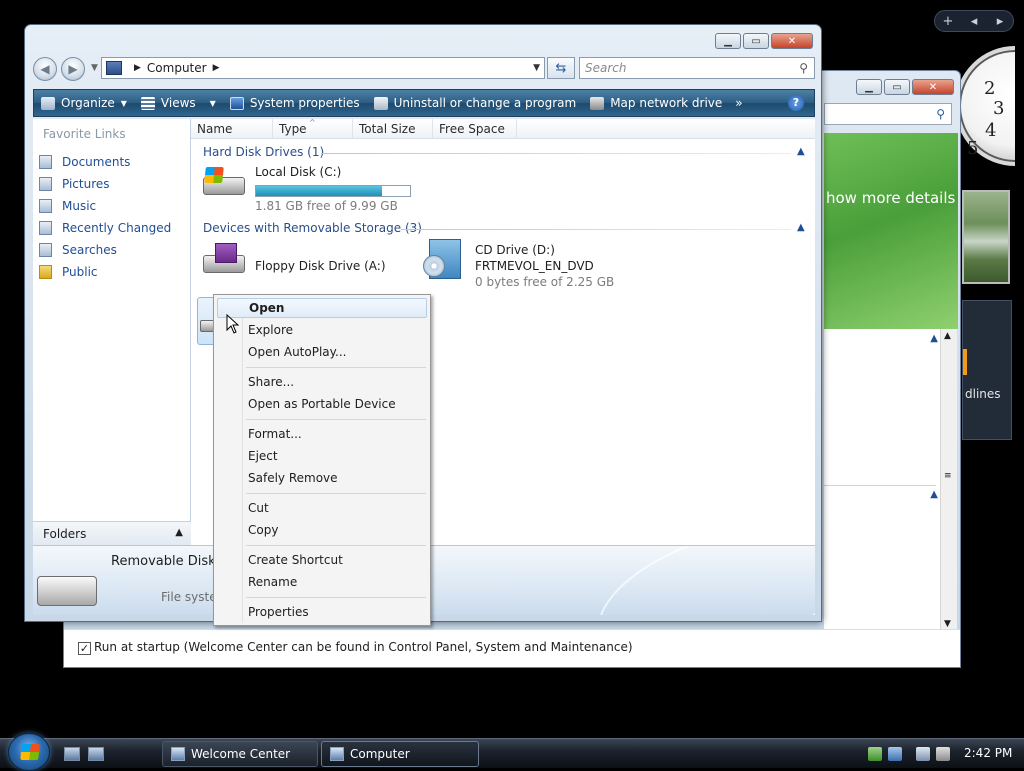  I want to click on folders-toggle: Folders ▲, so click(112, 533).